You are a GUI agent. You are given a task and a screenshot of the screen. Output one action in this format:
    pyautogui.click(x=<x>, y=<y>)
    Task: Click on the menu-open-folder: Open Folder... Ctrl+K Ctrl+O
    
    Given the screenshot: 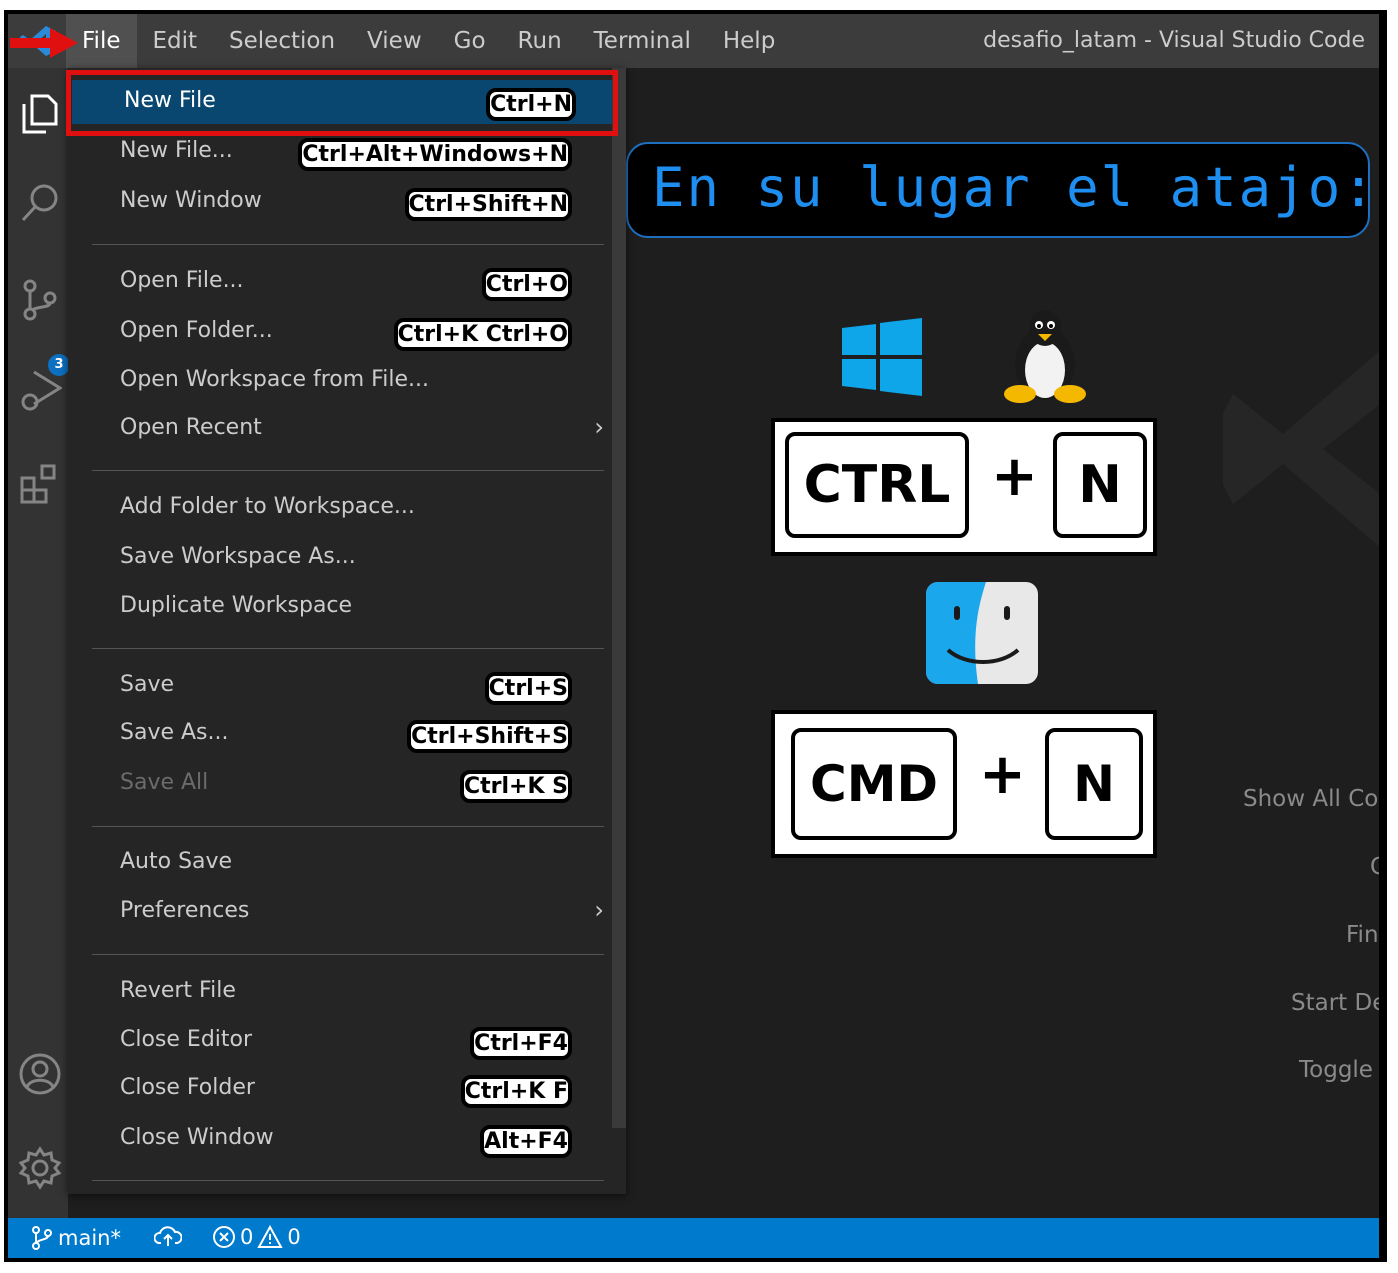 What is the action you would take?
    pyautogui.click(x=338, y=332)
    